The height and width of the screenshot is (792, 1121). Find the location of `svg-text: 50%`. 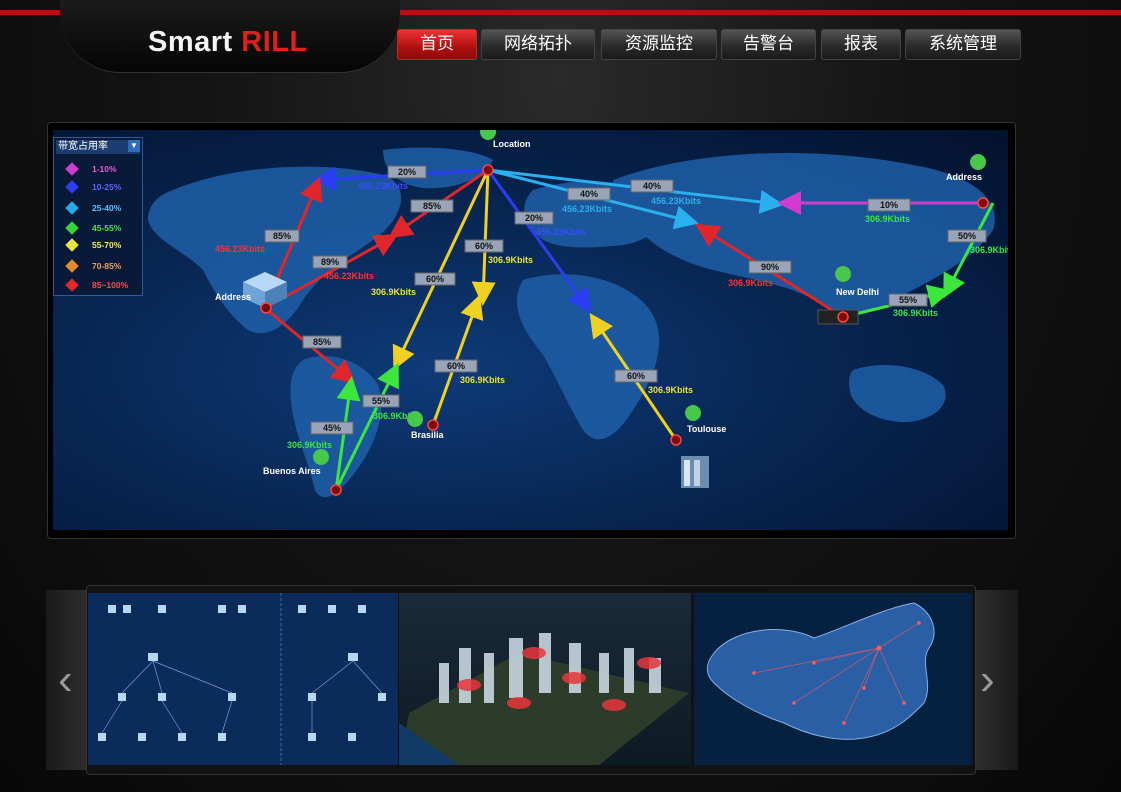

svg-text: 50% is located at coordinates (967, 236).